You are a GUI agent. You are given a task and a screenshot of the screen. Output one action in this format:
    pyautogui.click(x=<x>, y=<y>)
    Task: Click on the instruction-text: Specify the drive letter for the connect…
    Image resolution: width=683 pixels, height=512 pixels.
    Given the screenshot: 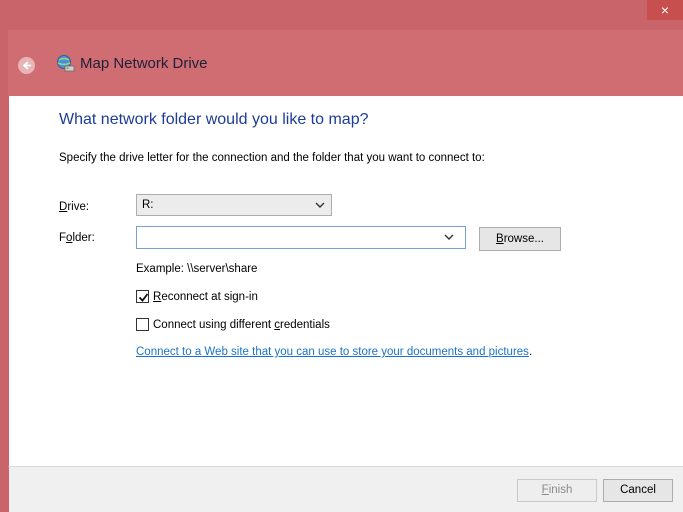 What is the action you would take?
    pyautogui.click(x=272, y=158)
    